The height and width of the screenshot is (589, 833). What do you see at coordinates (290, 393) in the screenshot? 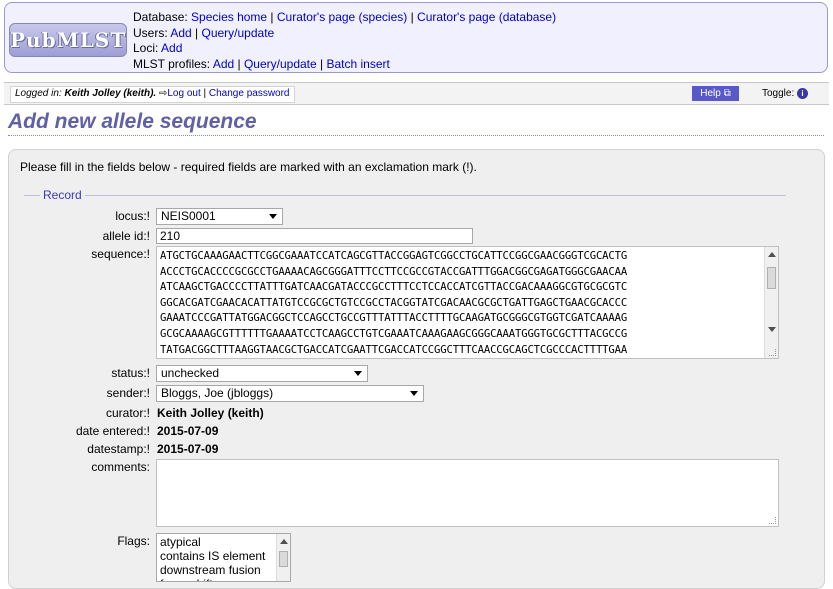
I see `sender-select: Bloggs, Joe (jbloggs)` at bounding box center [290, 393].